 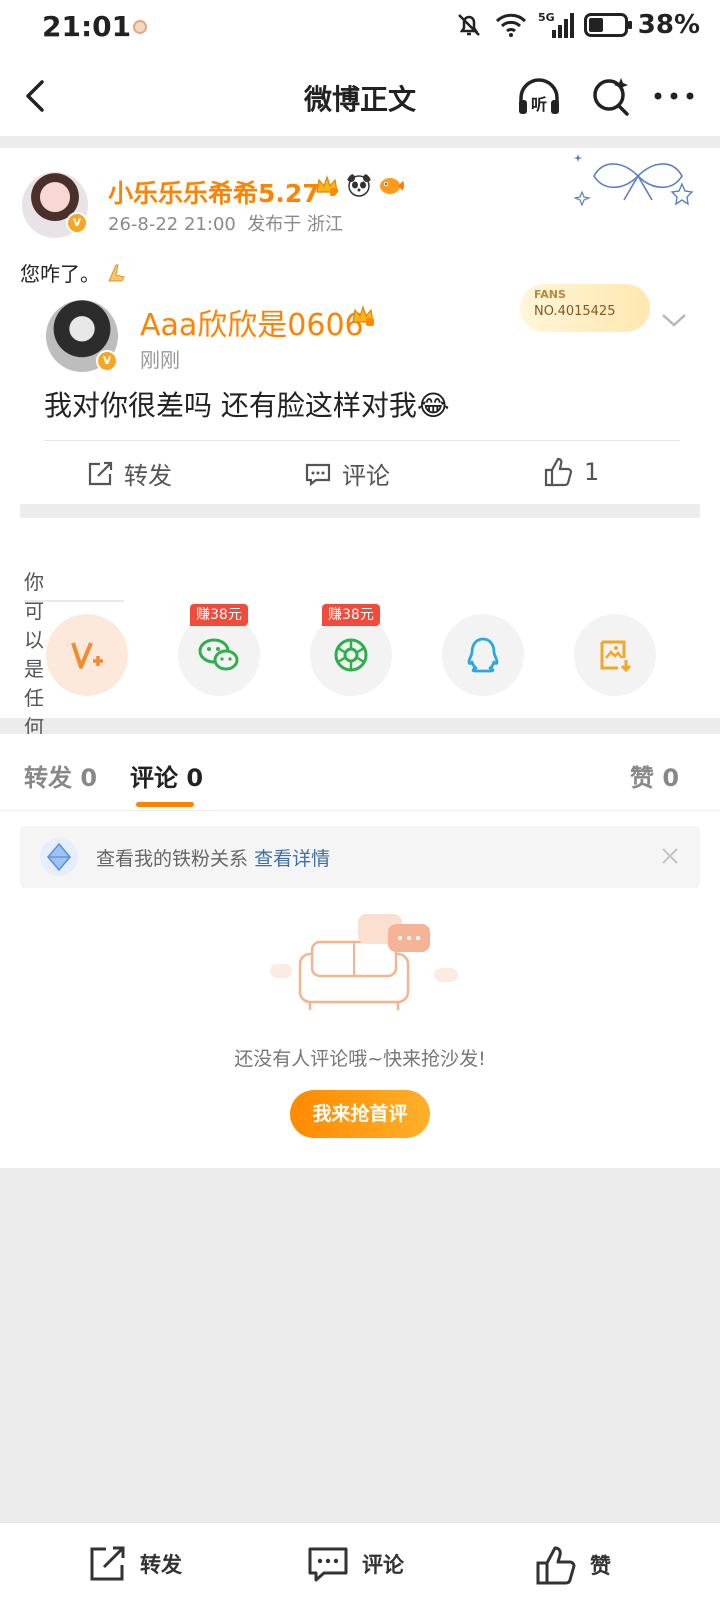 What do you see at coordinates (355, 1564) in the screenshot?
I see `bottom-comment-button: 评论` at bounding box center [355, 1564].